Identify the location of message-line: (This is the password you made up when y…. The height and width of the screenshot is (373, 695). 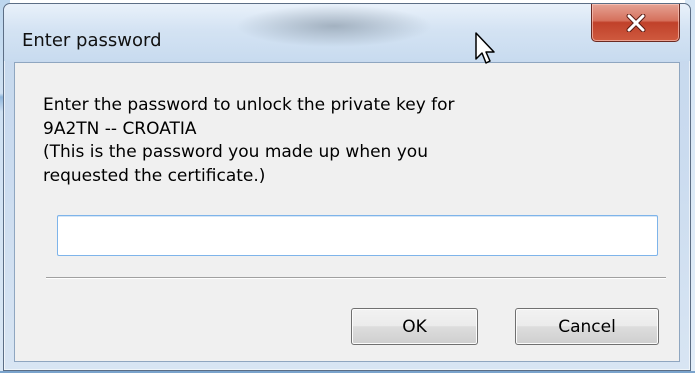
(235, 152).